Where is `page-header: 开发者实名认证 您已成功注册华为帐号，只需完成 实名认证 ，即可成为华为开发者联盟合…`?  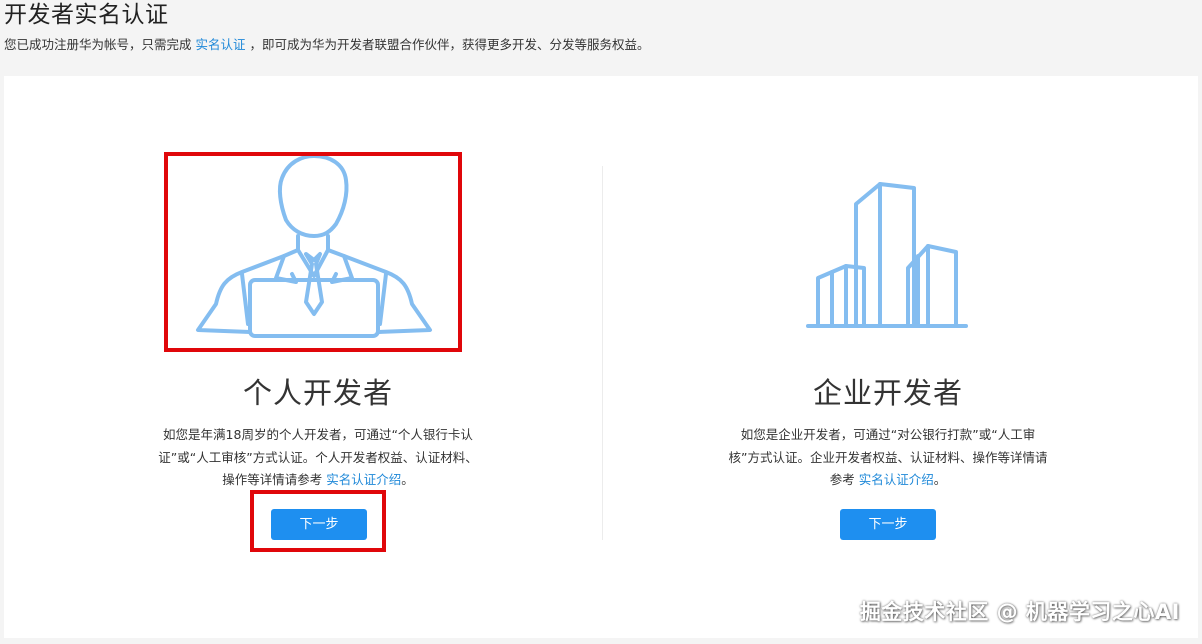 page-header: 开发者实名认证 您已成功注册华为帐号，只需完成 实名认证 ，即可成为华为开发者联盟合… is located at coordinates (601, 38).